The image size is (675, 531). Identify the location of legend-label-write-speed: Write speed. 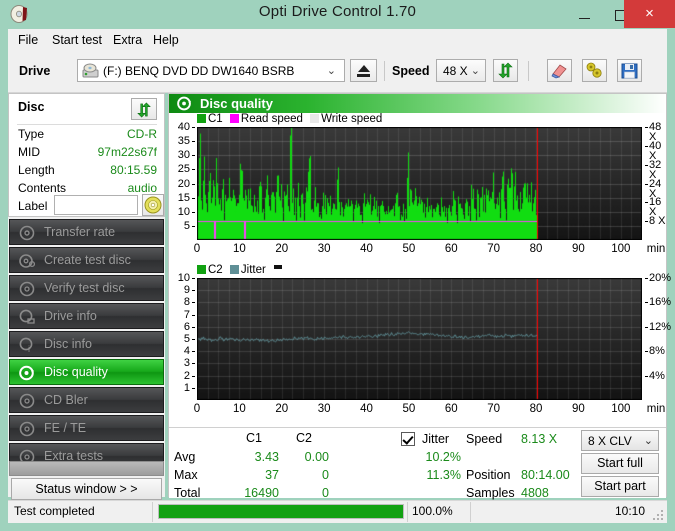
(352, 119).